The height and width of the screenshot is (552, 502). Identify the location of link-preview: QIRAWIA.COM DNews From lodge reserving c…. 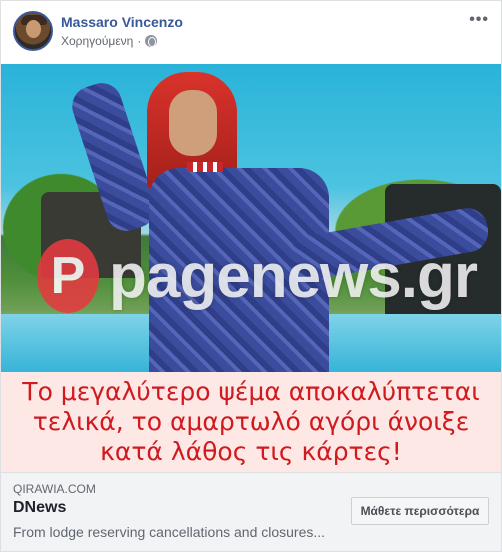
(251, 511).